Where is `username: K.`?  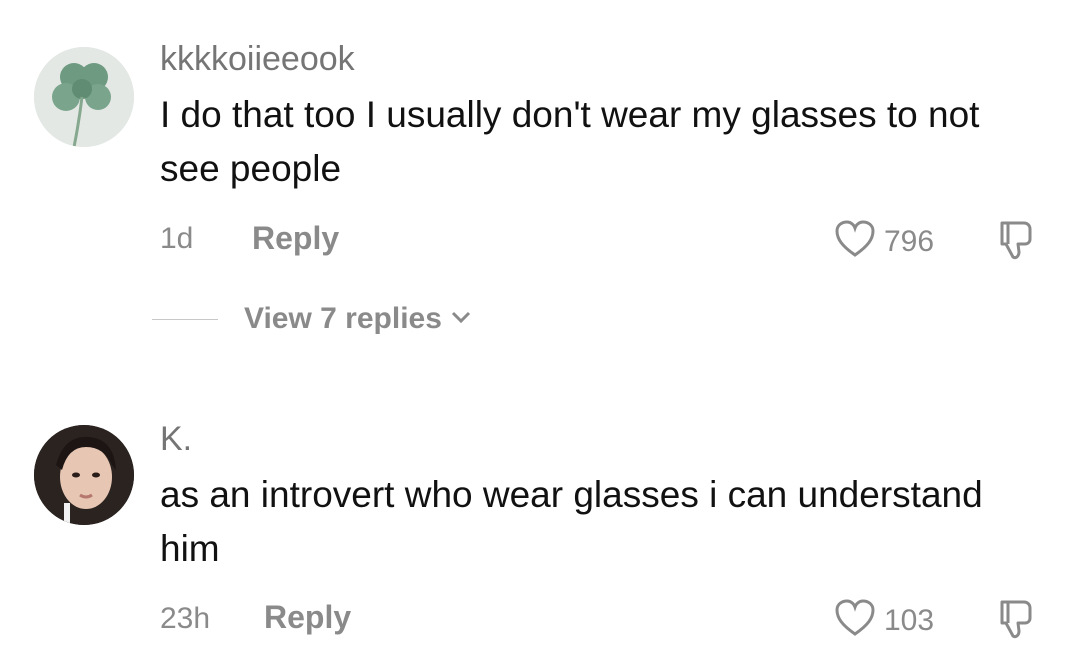 username: K. is located at coordinates (176, 439).